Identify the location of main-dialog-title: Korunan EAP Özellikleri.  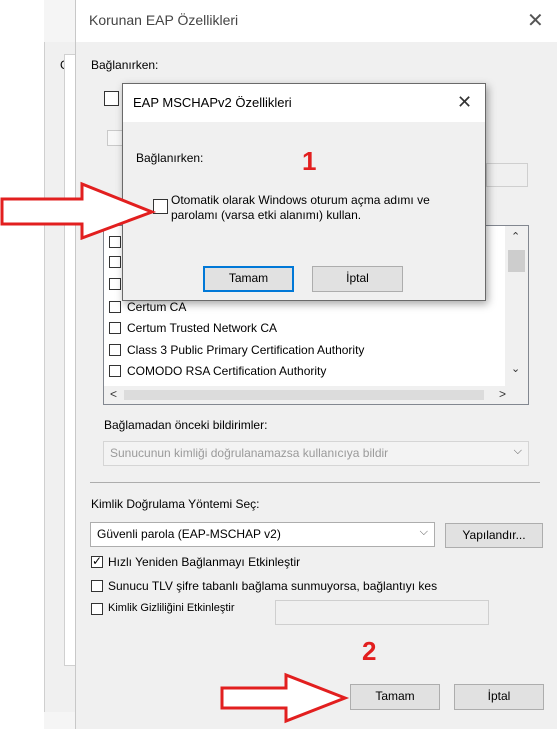
(164, 20).